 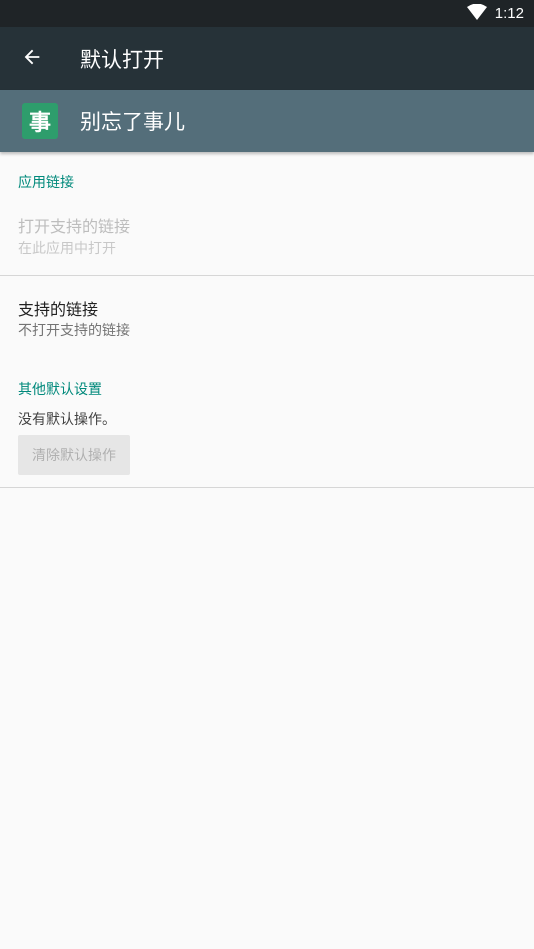 What do you see at coordinates (74, 455) in the screenshot?
I see `clear-defaults-button: 清除默认操作` at bounding box center [74, 455].